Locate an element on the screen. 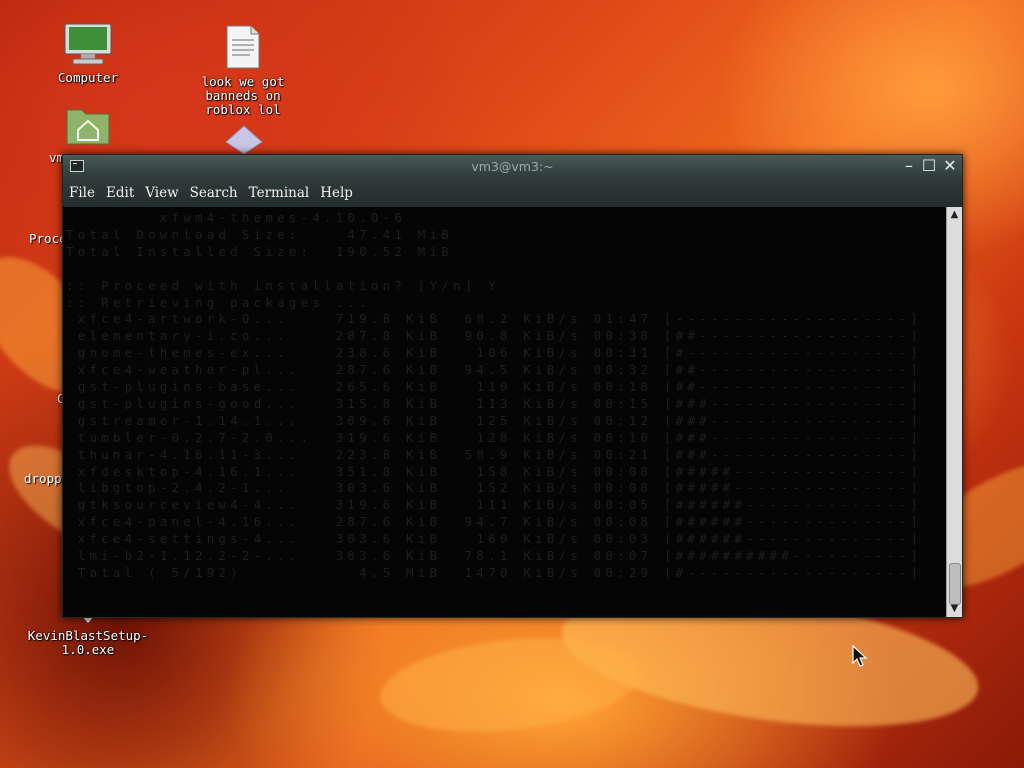 The width and height of the screenshot is (1024, 768). diamond-icon is located at coordinates (244, 140).